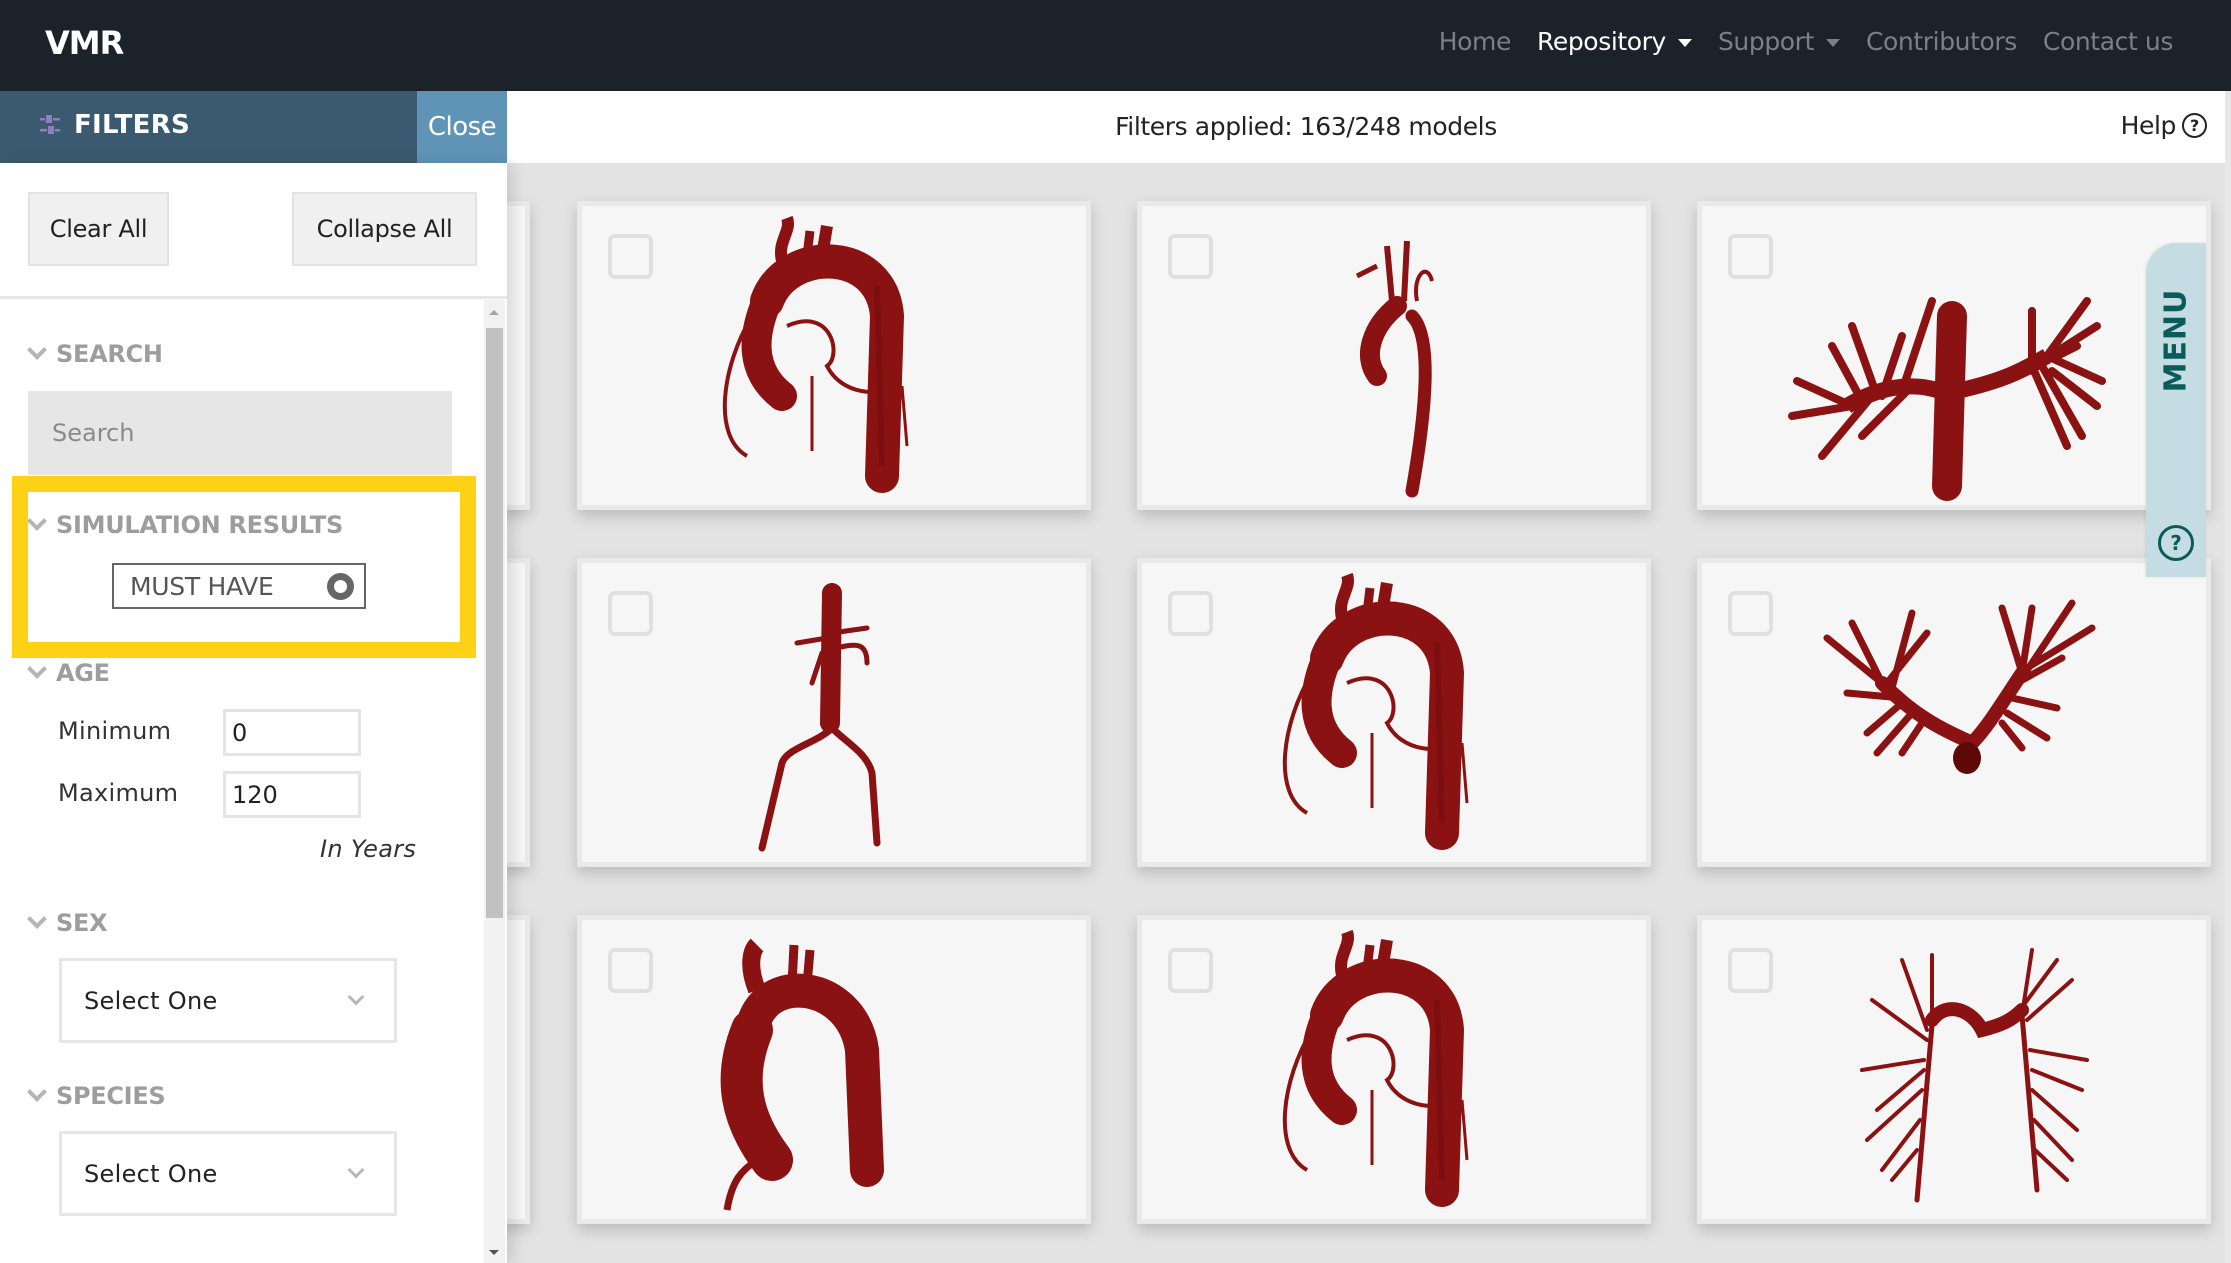 The width and height of the screenshot is (2231, 1263). Describe the element at coordinates (1306, 126) in the screenshot. I see `filters-applied-summary: Filters applied: 163/248 models` at that location.